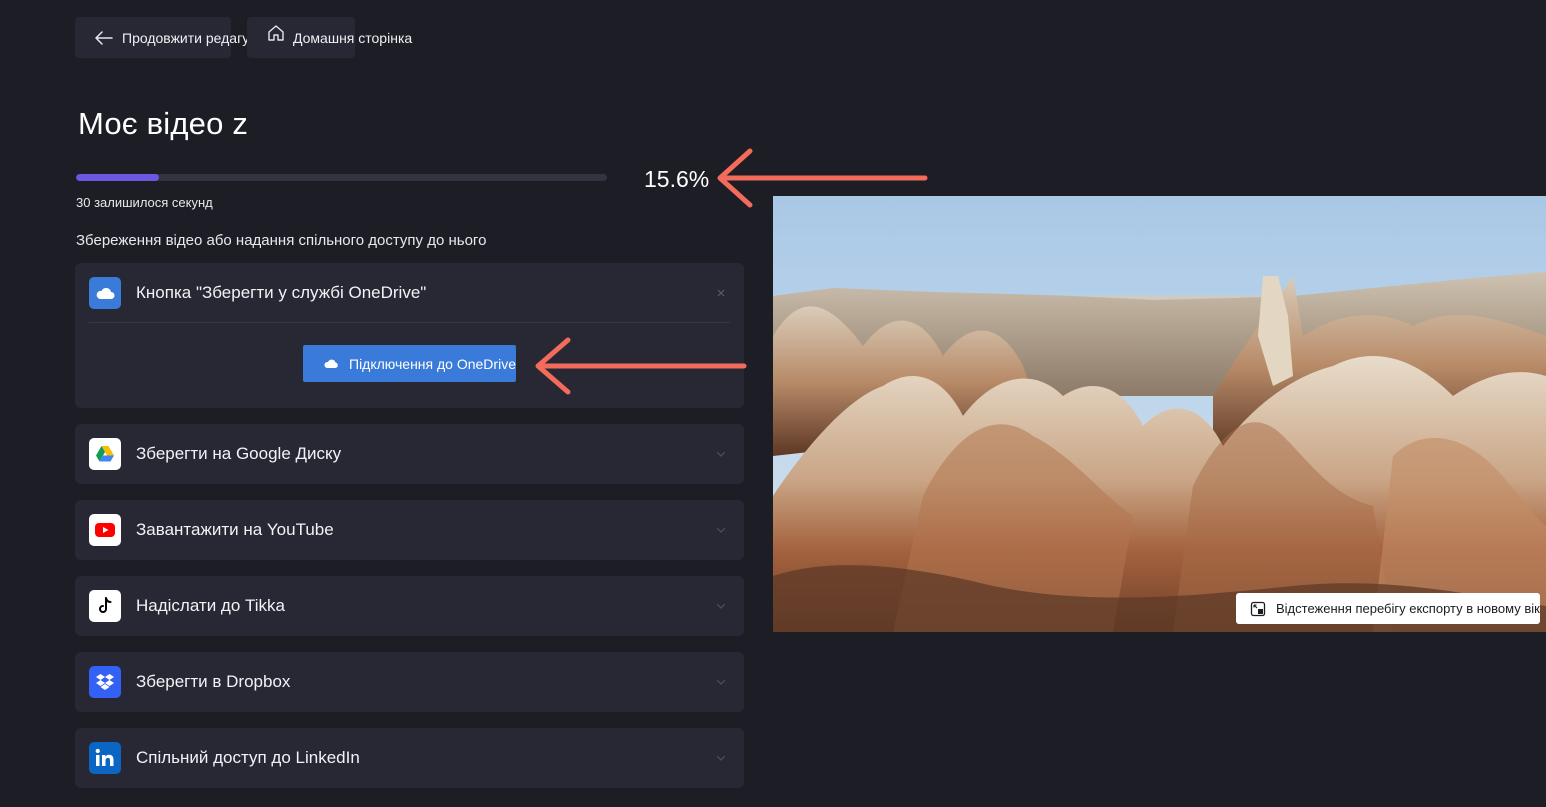 The height and width of the screenshot is (807, 1546). What do you see at coordinates (331, 363) in the screenshot?
I see `cloud-icon` at bounding box center [331, 363].